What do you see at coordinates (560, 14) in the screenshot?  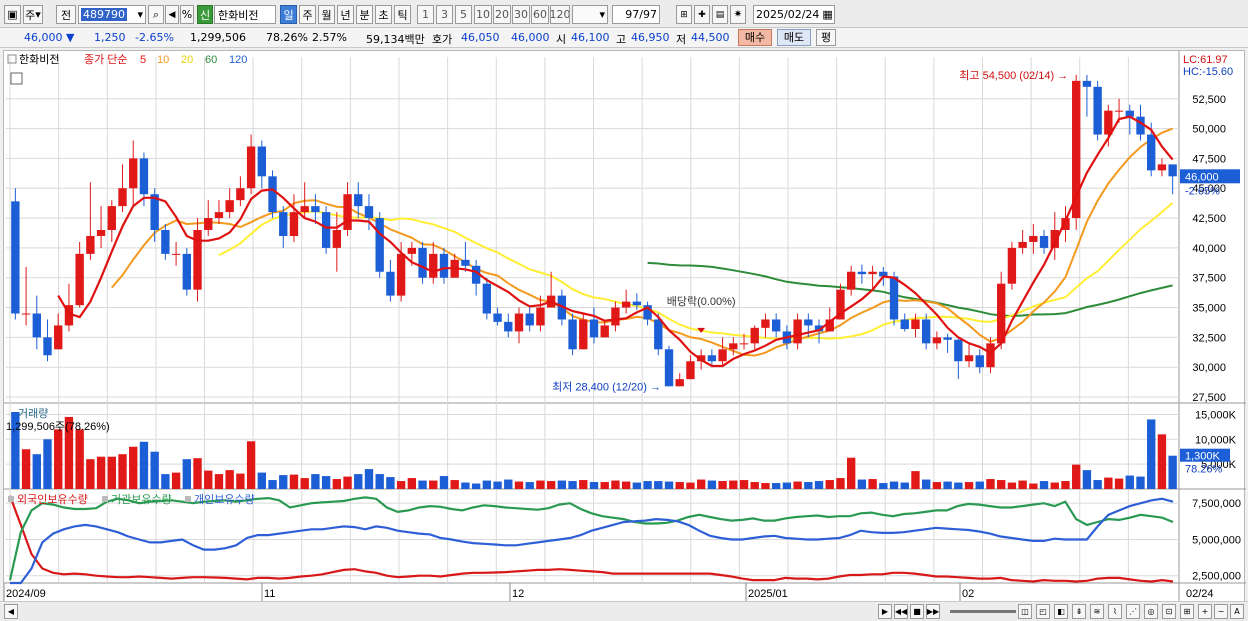 I see `interval-button: 120` at bounding box center [560, 14].